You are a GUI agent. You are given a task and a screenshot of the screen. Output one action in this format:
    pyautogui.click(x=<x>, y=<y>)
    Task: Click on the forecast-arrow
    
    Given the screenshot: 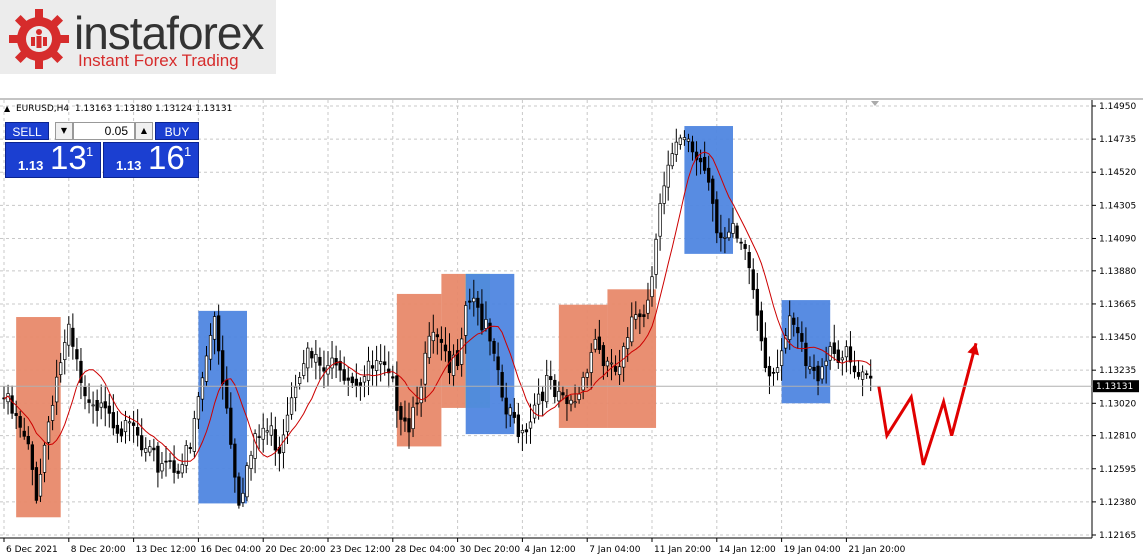 What is the action you would take?
    pyautogui.click(x=928, y=404)
    